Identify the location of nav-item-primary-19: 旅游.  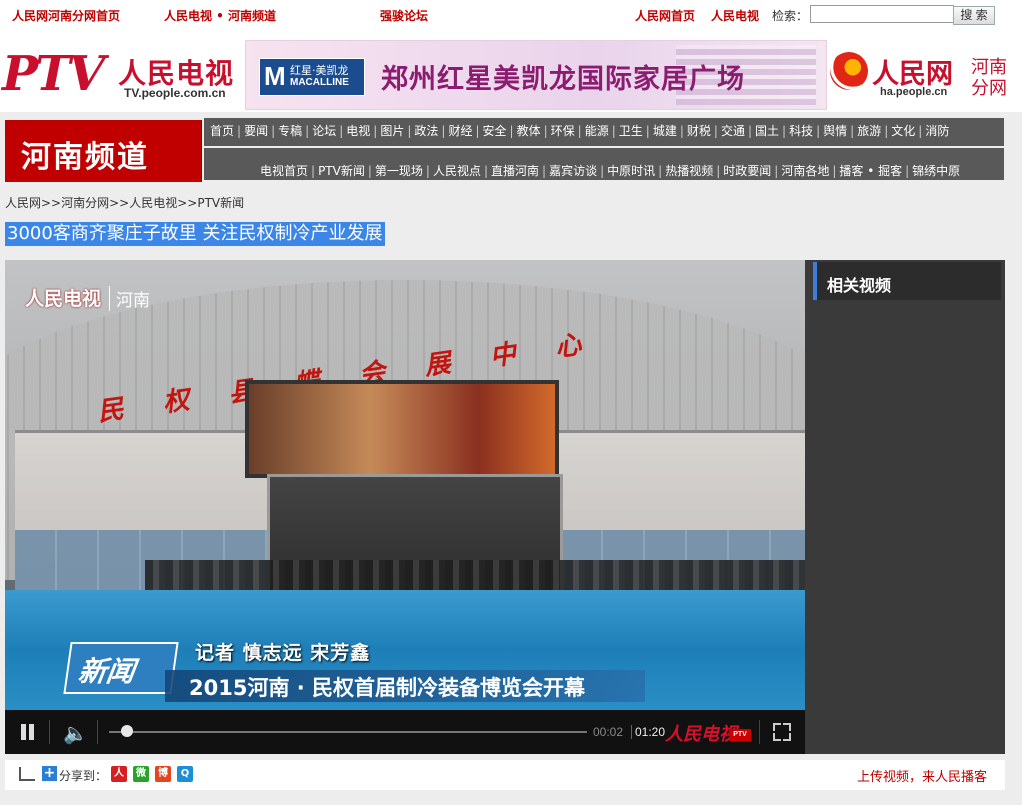
(869, 131).